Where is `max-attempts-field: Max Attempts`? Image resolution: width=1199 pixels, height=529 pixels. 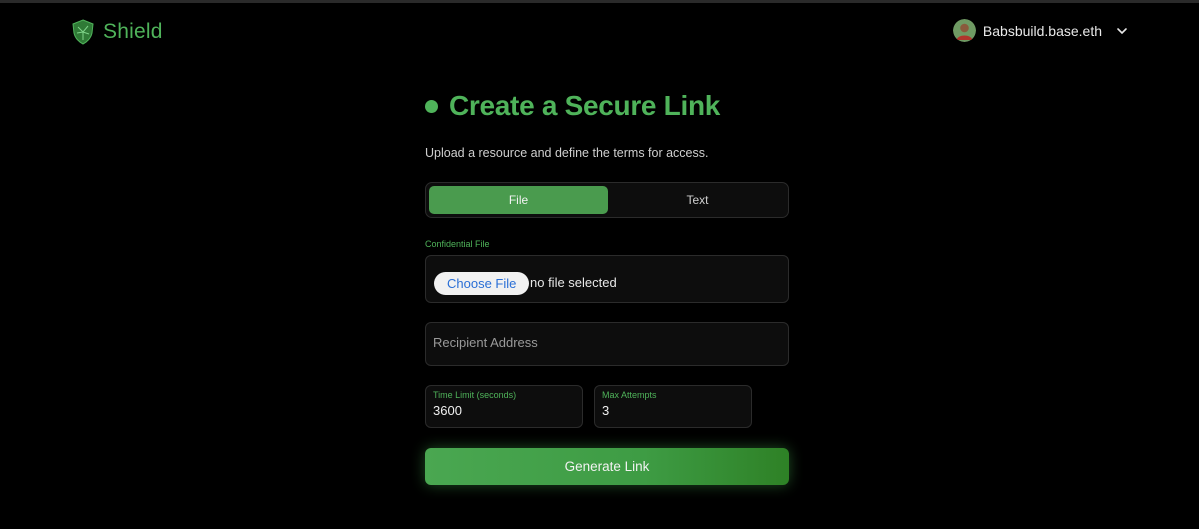 max-attempts-field: Max Attempts is located at coordinates (673, 406).